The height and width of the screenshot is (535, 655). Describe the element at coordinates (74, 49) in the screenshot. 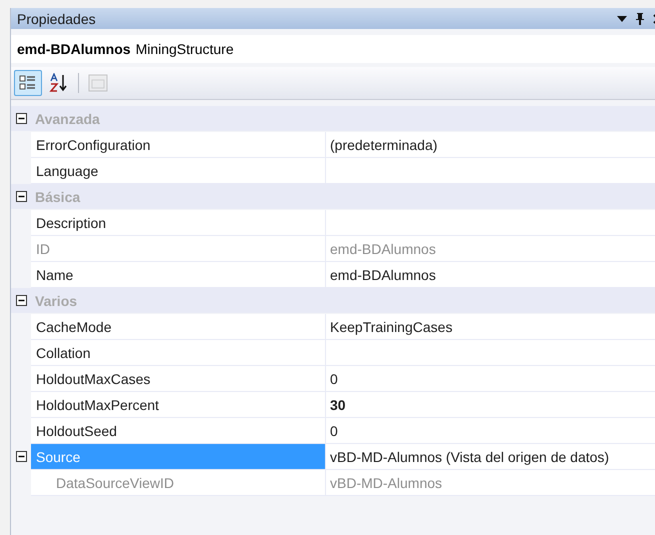

I see `object-name: emd-BDAlumnos` at that location.